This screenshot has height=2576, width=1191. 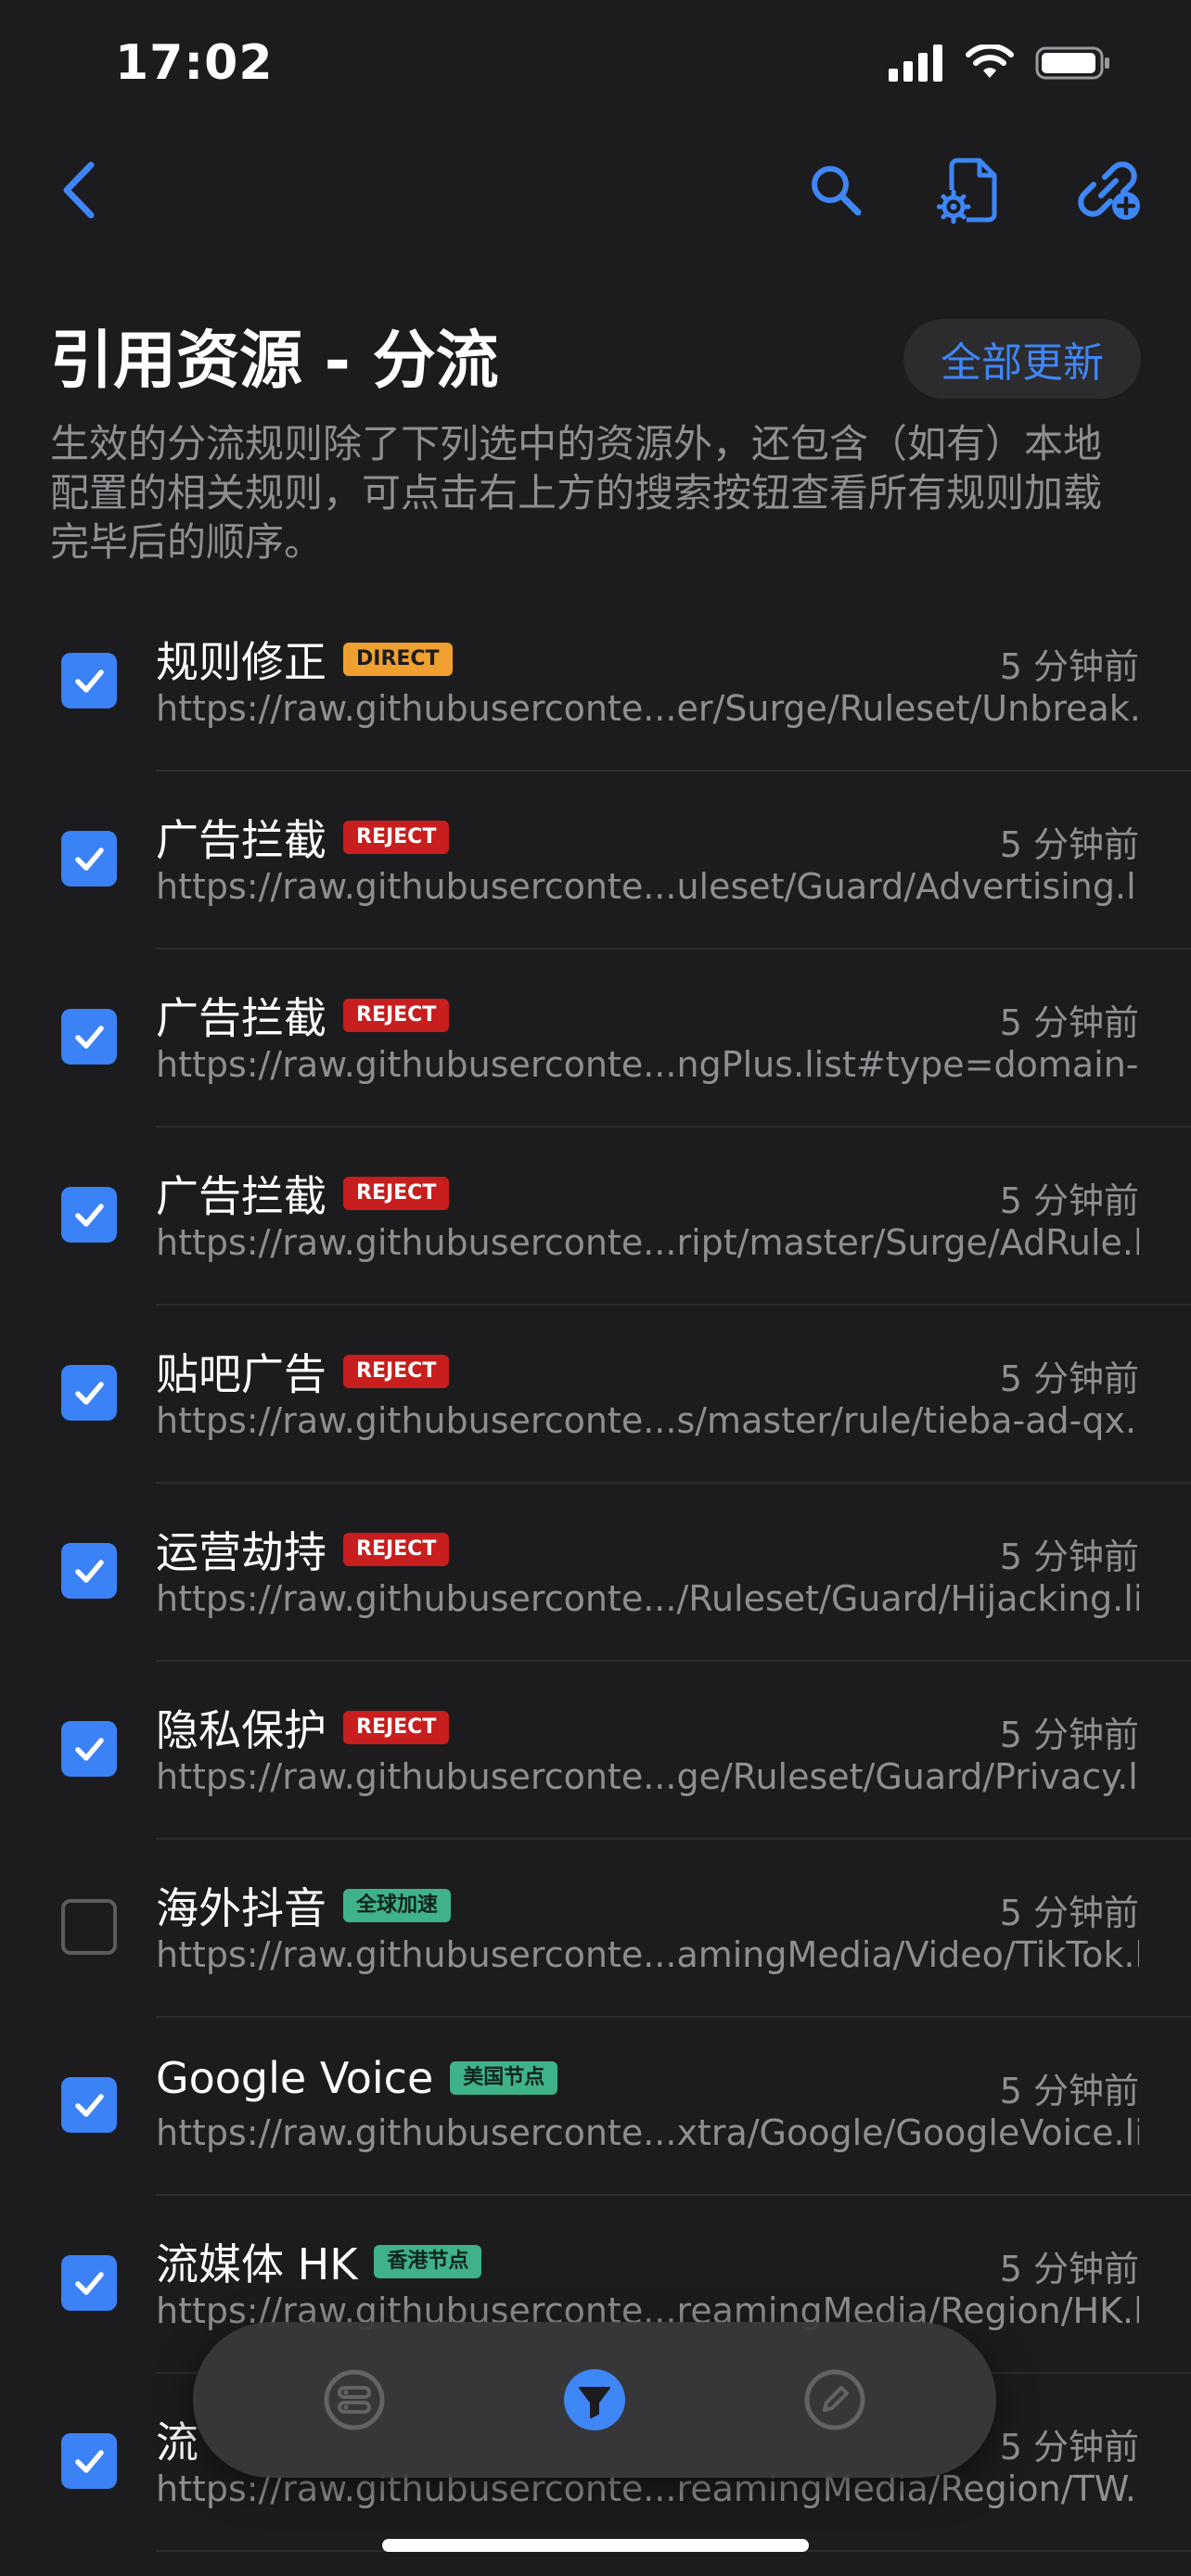 What do you see at coordinates (595, 65) in the screenshot?
I see `status-bar: 17:02` at bounding box center [595, 65].